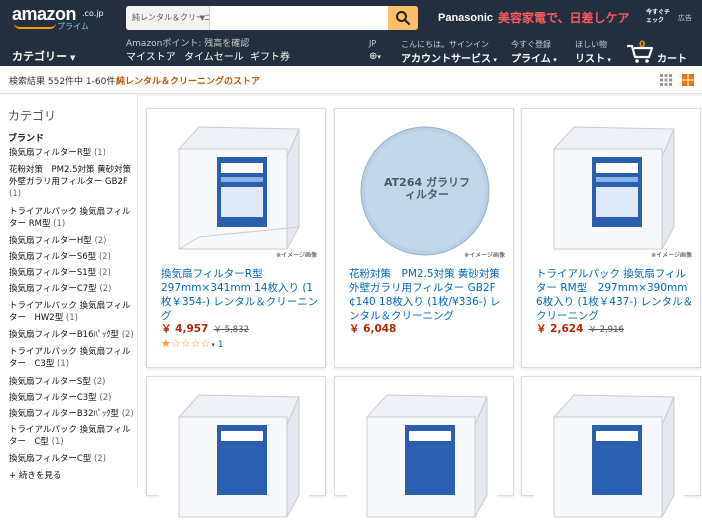 The width and height of the screenshot is (702, 527). I want to click on sidebar-item-label: 換気扇フィルターC型, so click(50, 459).